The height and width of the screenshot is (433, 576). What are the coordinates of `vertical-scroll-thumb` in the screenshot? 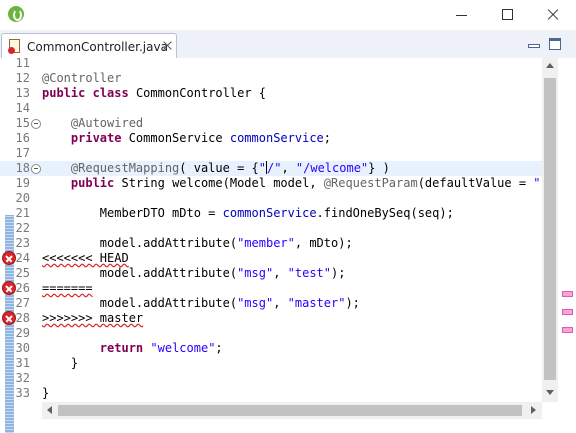 It's located at (550, 229).